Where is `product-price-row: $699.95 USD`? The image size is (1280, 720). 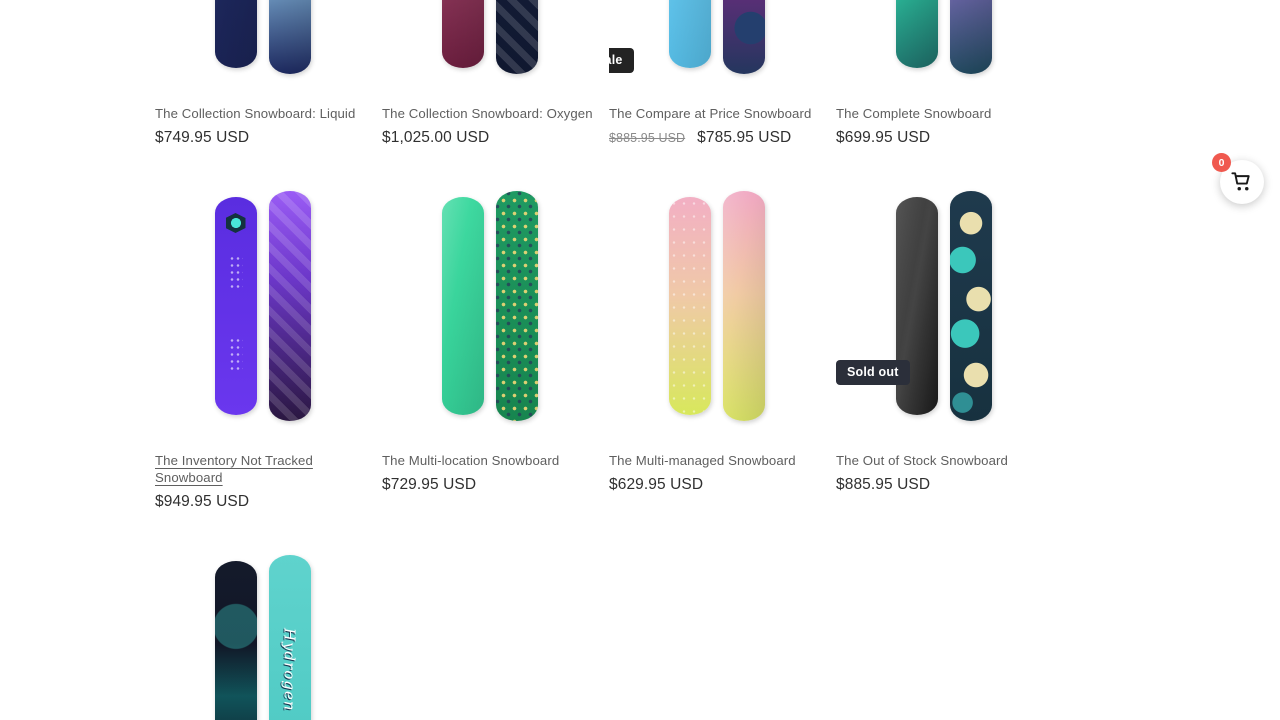
product-price-row: $699.95 USD is located at coordinates (949, 138).